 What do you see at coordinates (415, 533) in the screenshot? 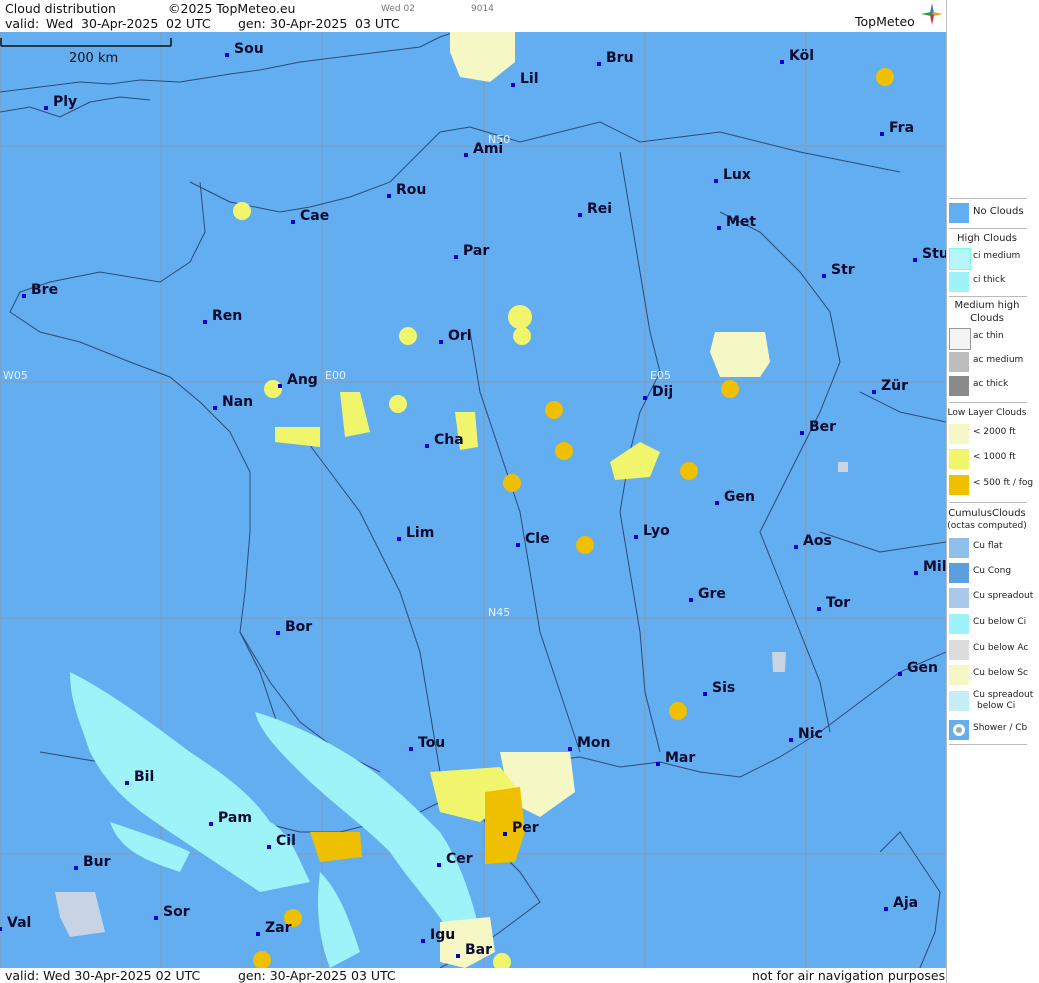
I see `city-label: Lim` at bounding box center [415, 533].